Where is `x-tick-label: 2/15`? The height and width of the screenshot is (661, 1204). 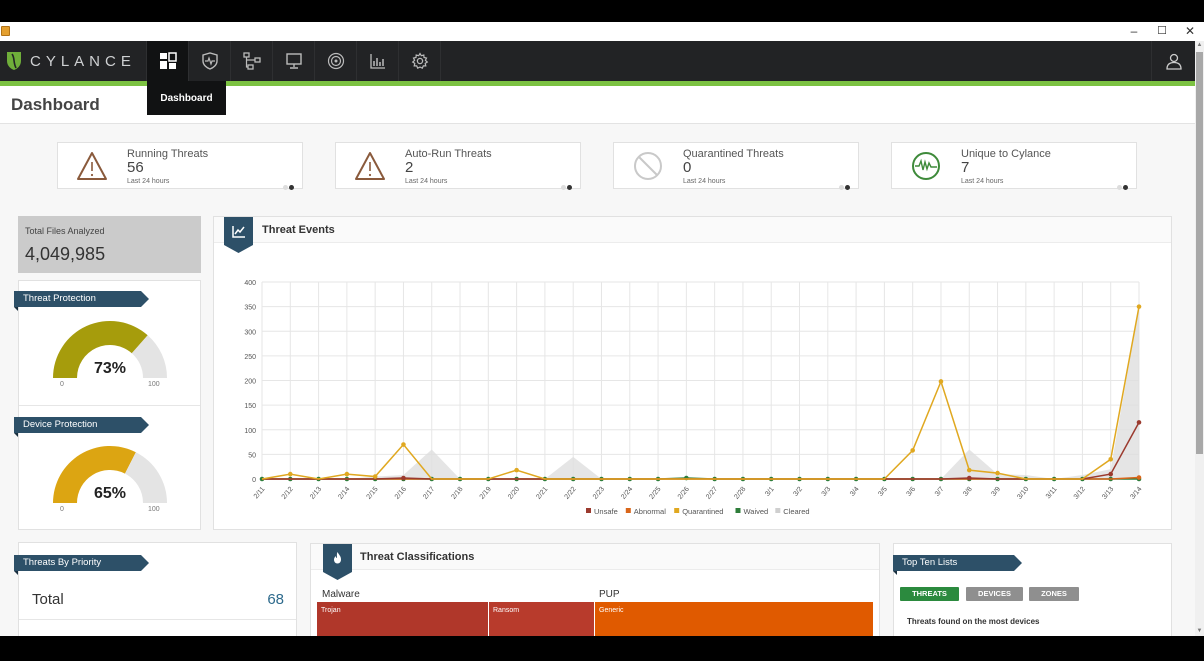
x-tick-label: 2/15 is located at coordinates (373, 493).